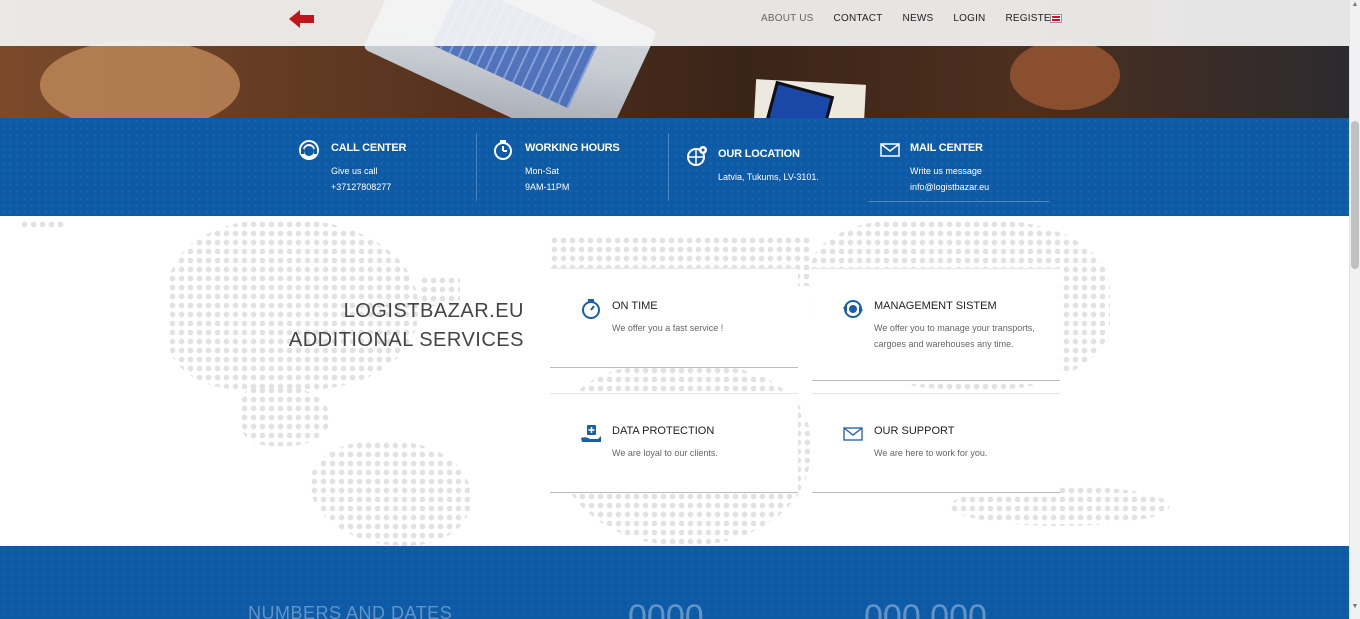 The width and height of the screenshot is (1360, 619). What do you see at coordinates (1355, 5) in the screenshot?
I see `scroll-up-icon: ▲` at bounding box center [1355, 5].